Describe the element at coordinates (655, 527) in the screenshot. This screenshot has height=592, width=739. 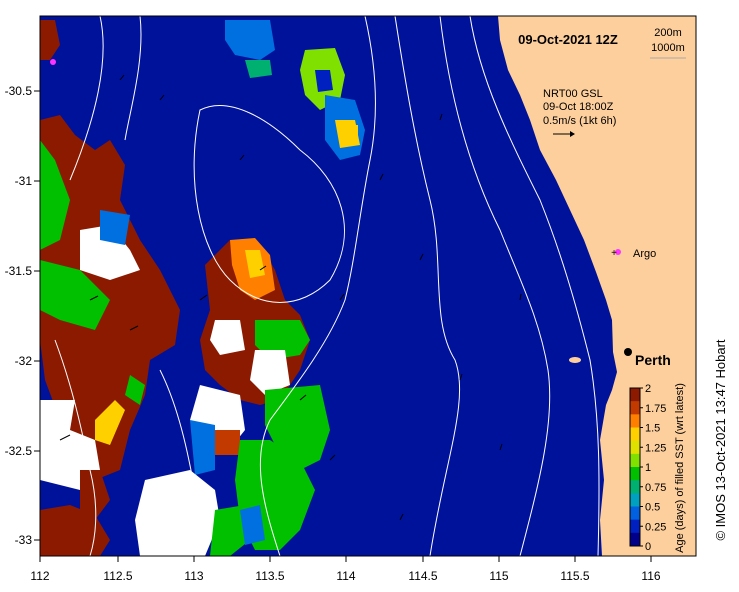
I see `colorbar-tick-label: 0.25` at that location.